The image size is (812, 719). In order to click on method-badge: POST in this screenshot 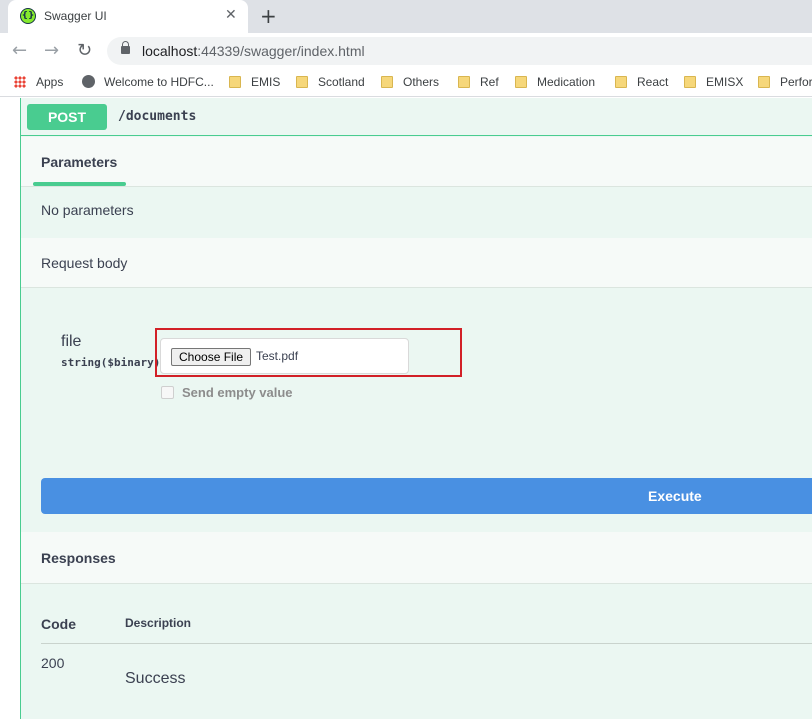, I will do `click(67, 117)`.